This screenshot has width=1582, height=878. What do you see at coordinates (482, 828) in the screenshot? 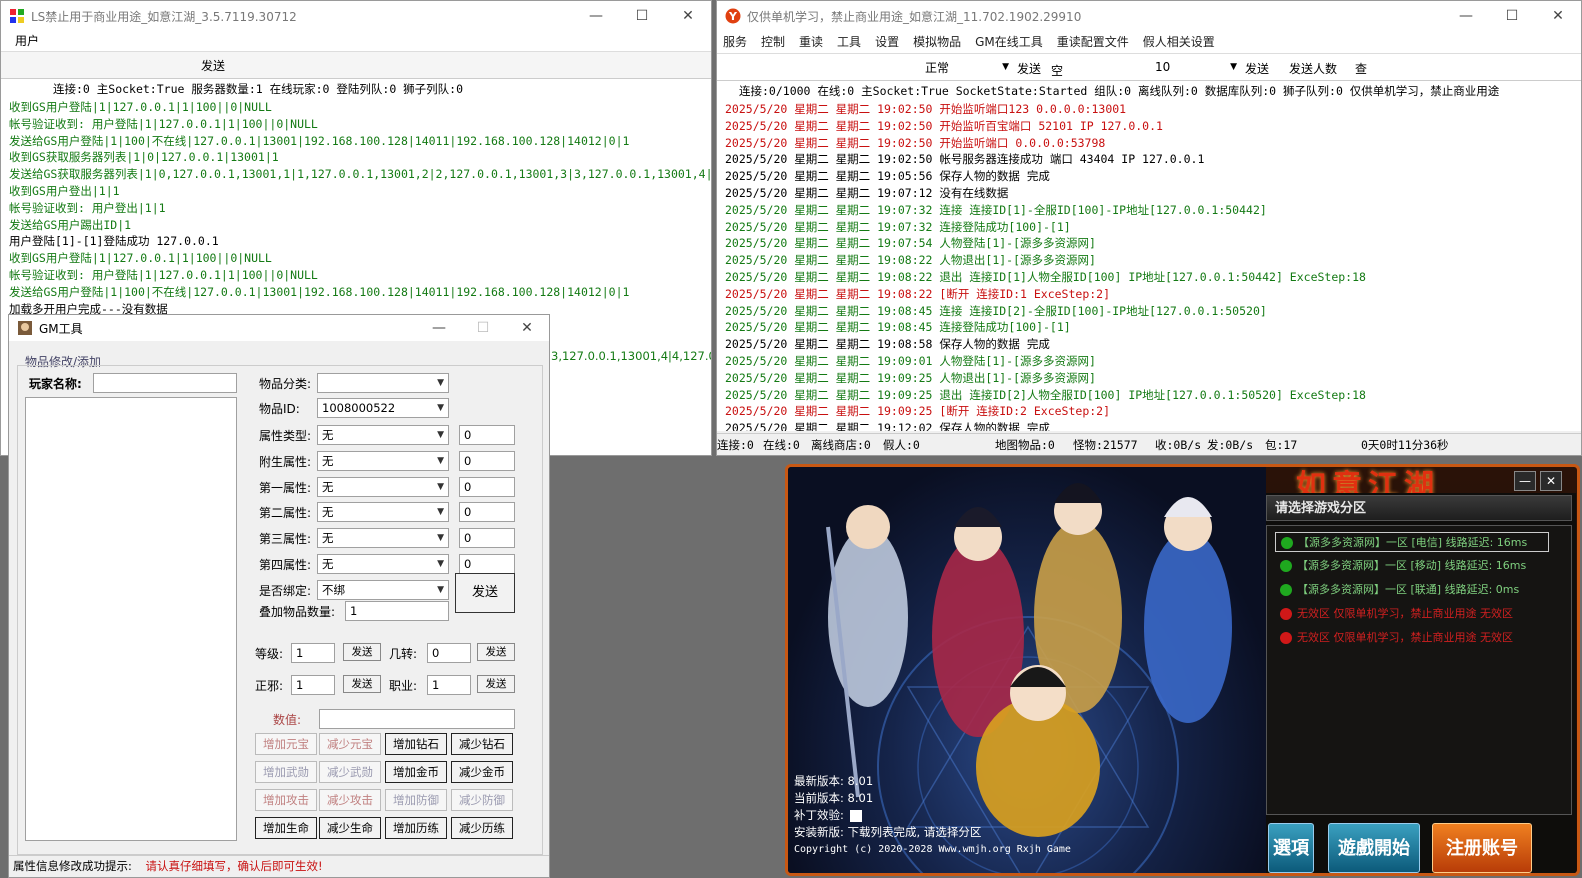
I see `currency-button: 减少历练` at bounding box center [482, 828].